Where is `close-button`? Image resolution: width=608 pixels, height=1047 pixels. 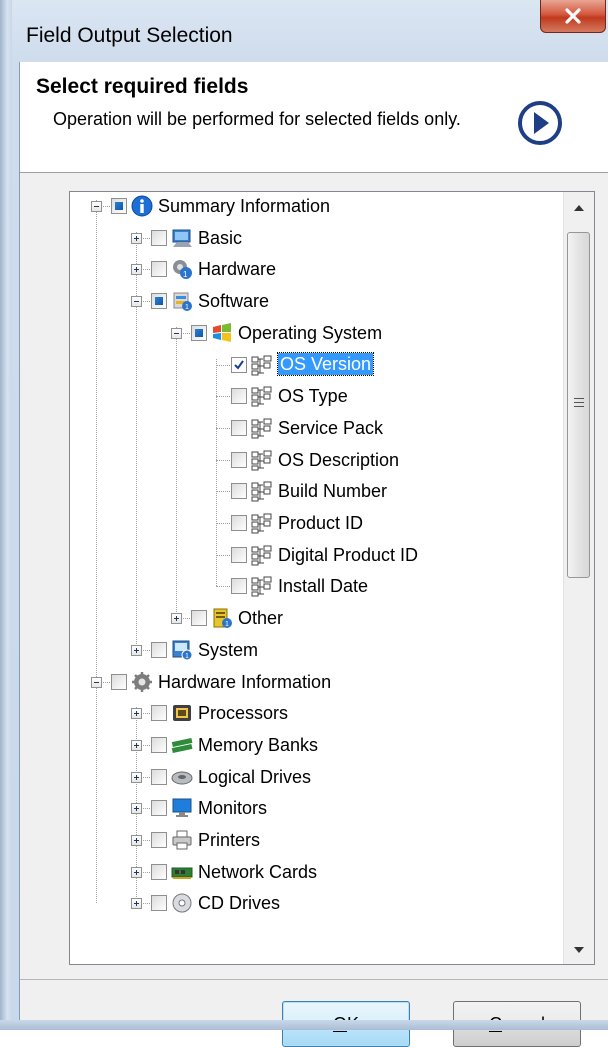 close-button is located at coordinates (573, 16).